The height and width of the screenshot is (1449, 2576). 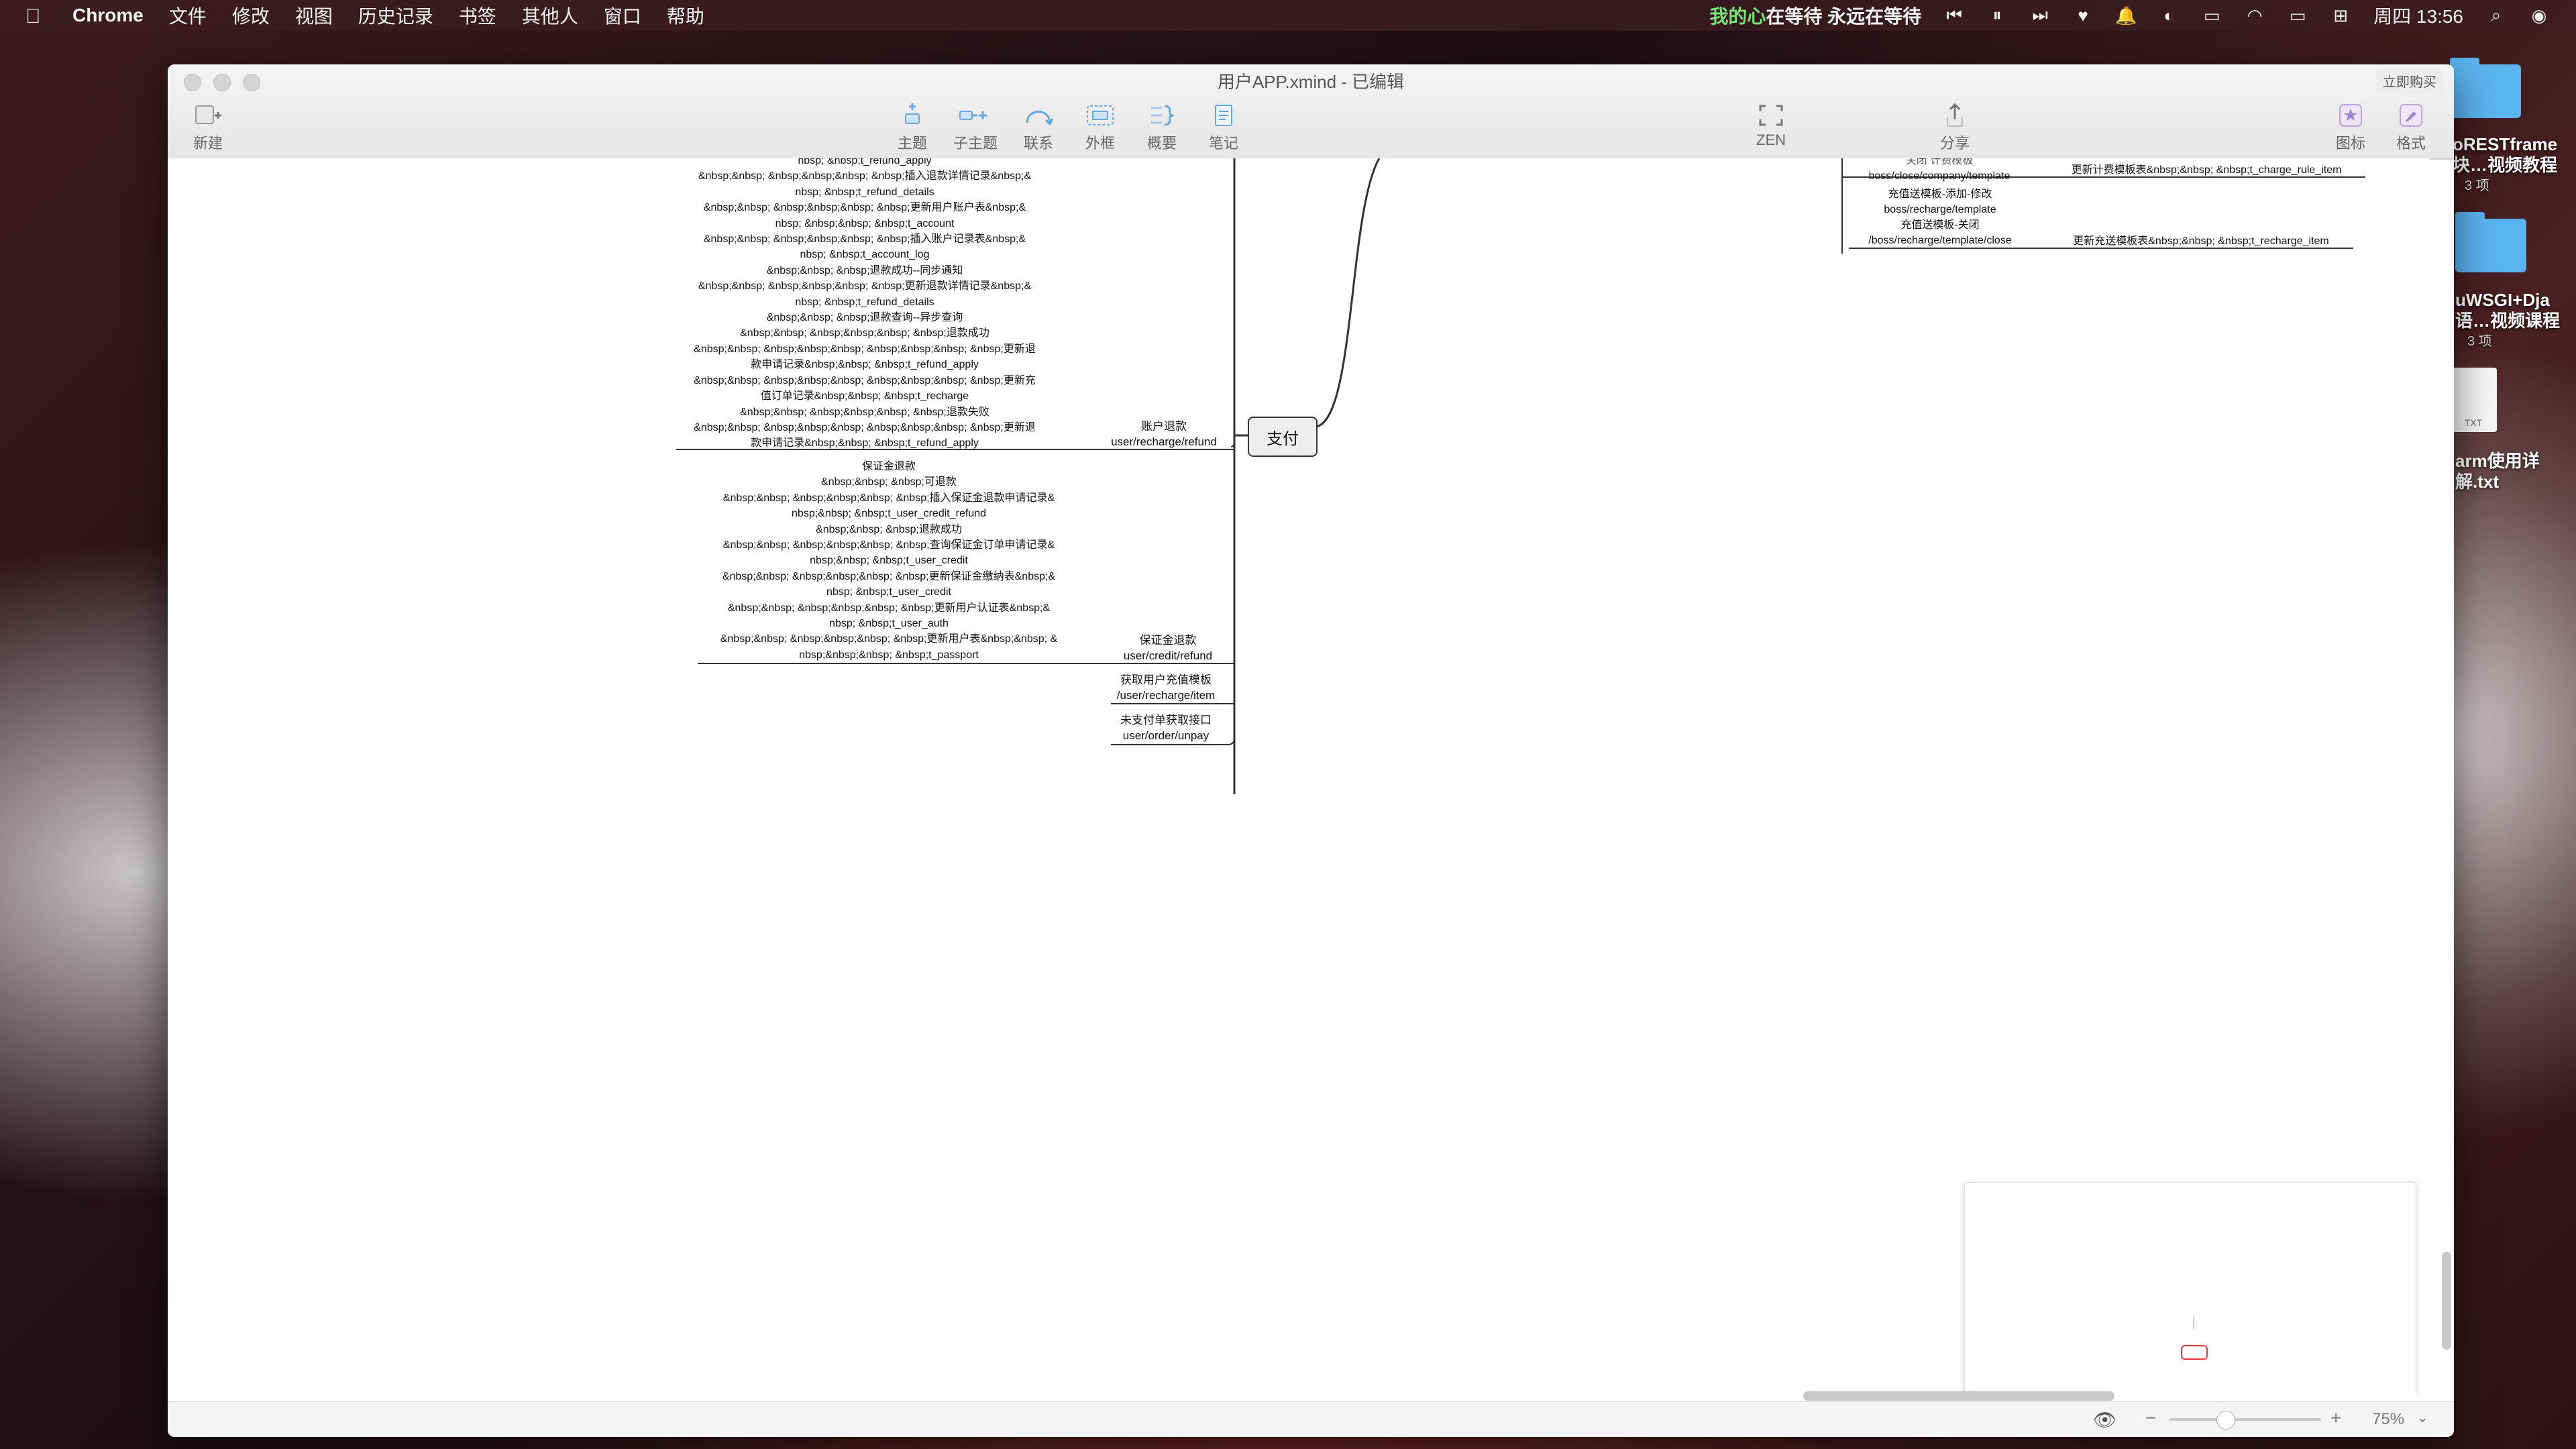 I want to click on share-icon, so click(x=1954, y=115).